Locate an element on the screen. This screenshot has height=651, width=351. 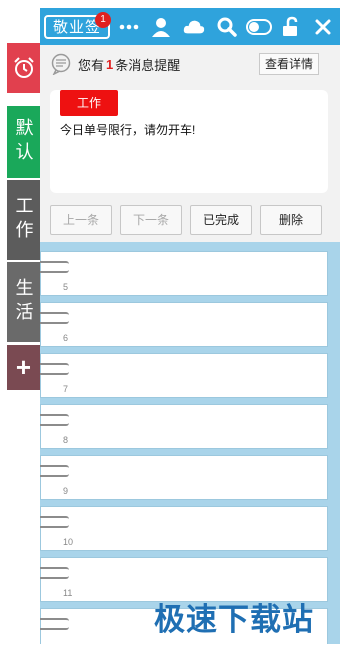
sidebar-item-default: 默认 is located at coordinates (23, 142).